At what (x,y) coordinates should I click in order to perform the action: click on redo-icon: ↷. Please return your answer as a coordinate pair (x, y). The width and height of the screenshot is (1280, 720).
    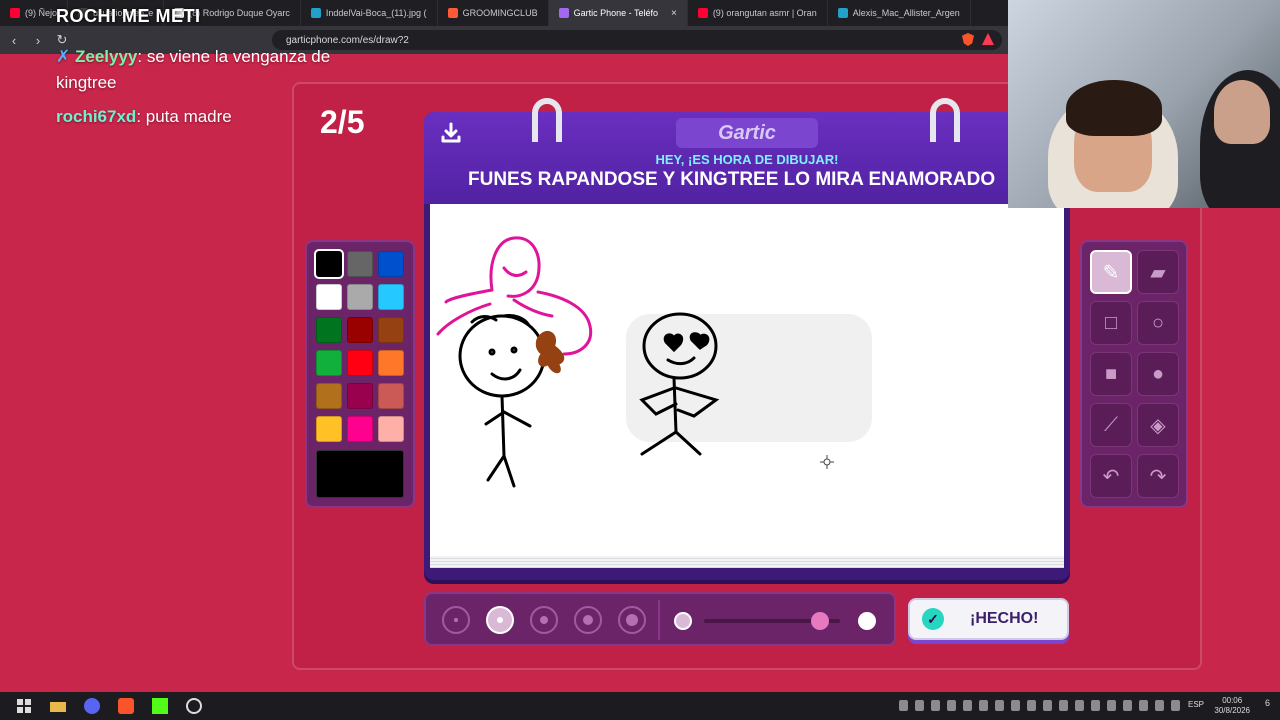
    Looking at the image, I should click on (1158, 476).